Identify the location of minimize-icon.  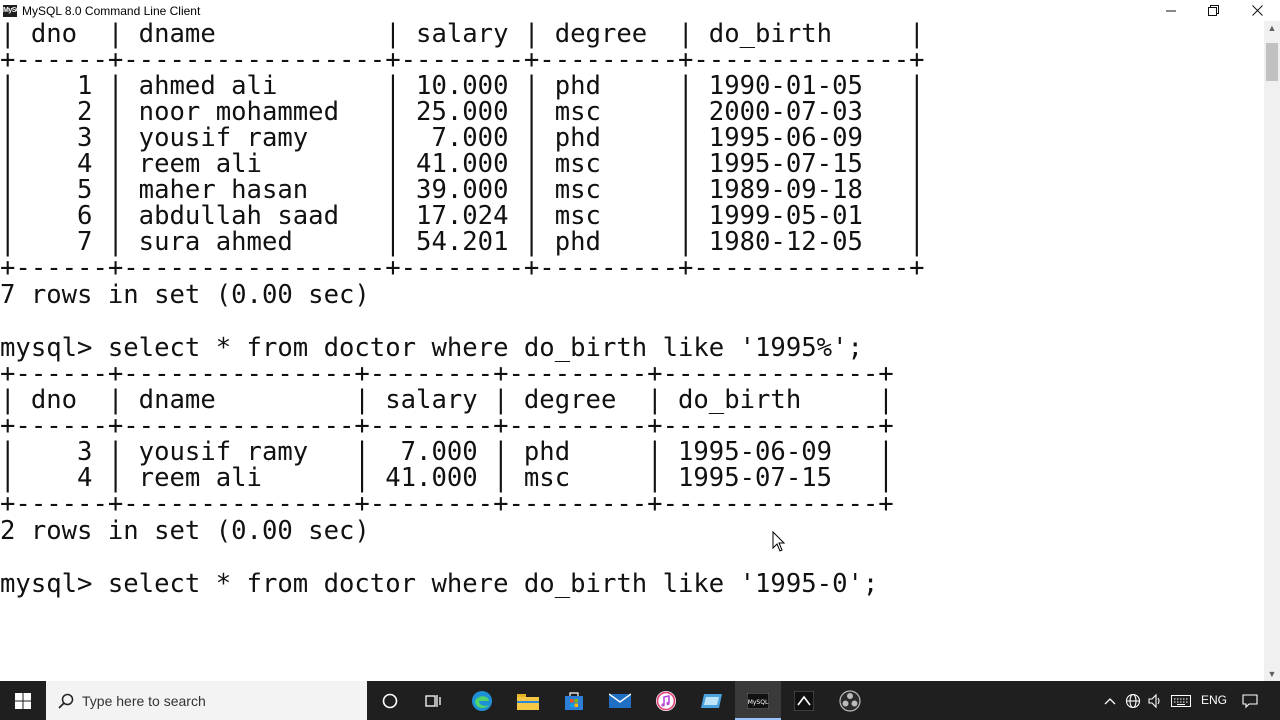
(1171, 10).